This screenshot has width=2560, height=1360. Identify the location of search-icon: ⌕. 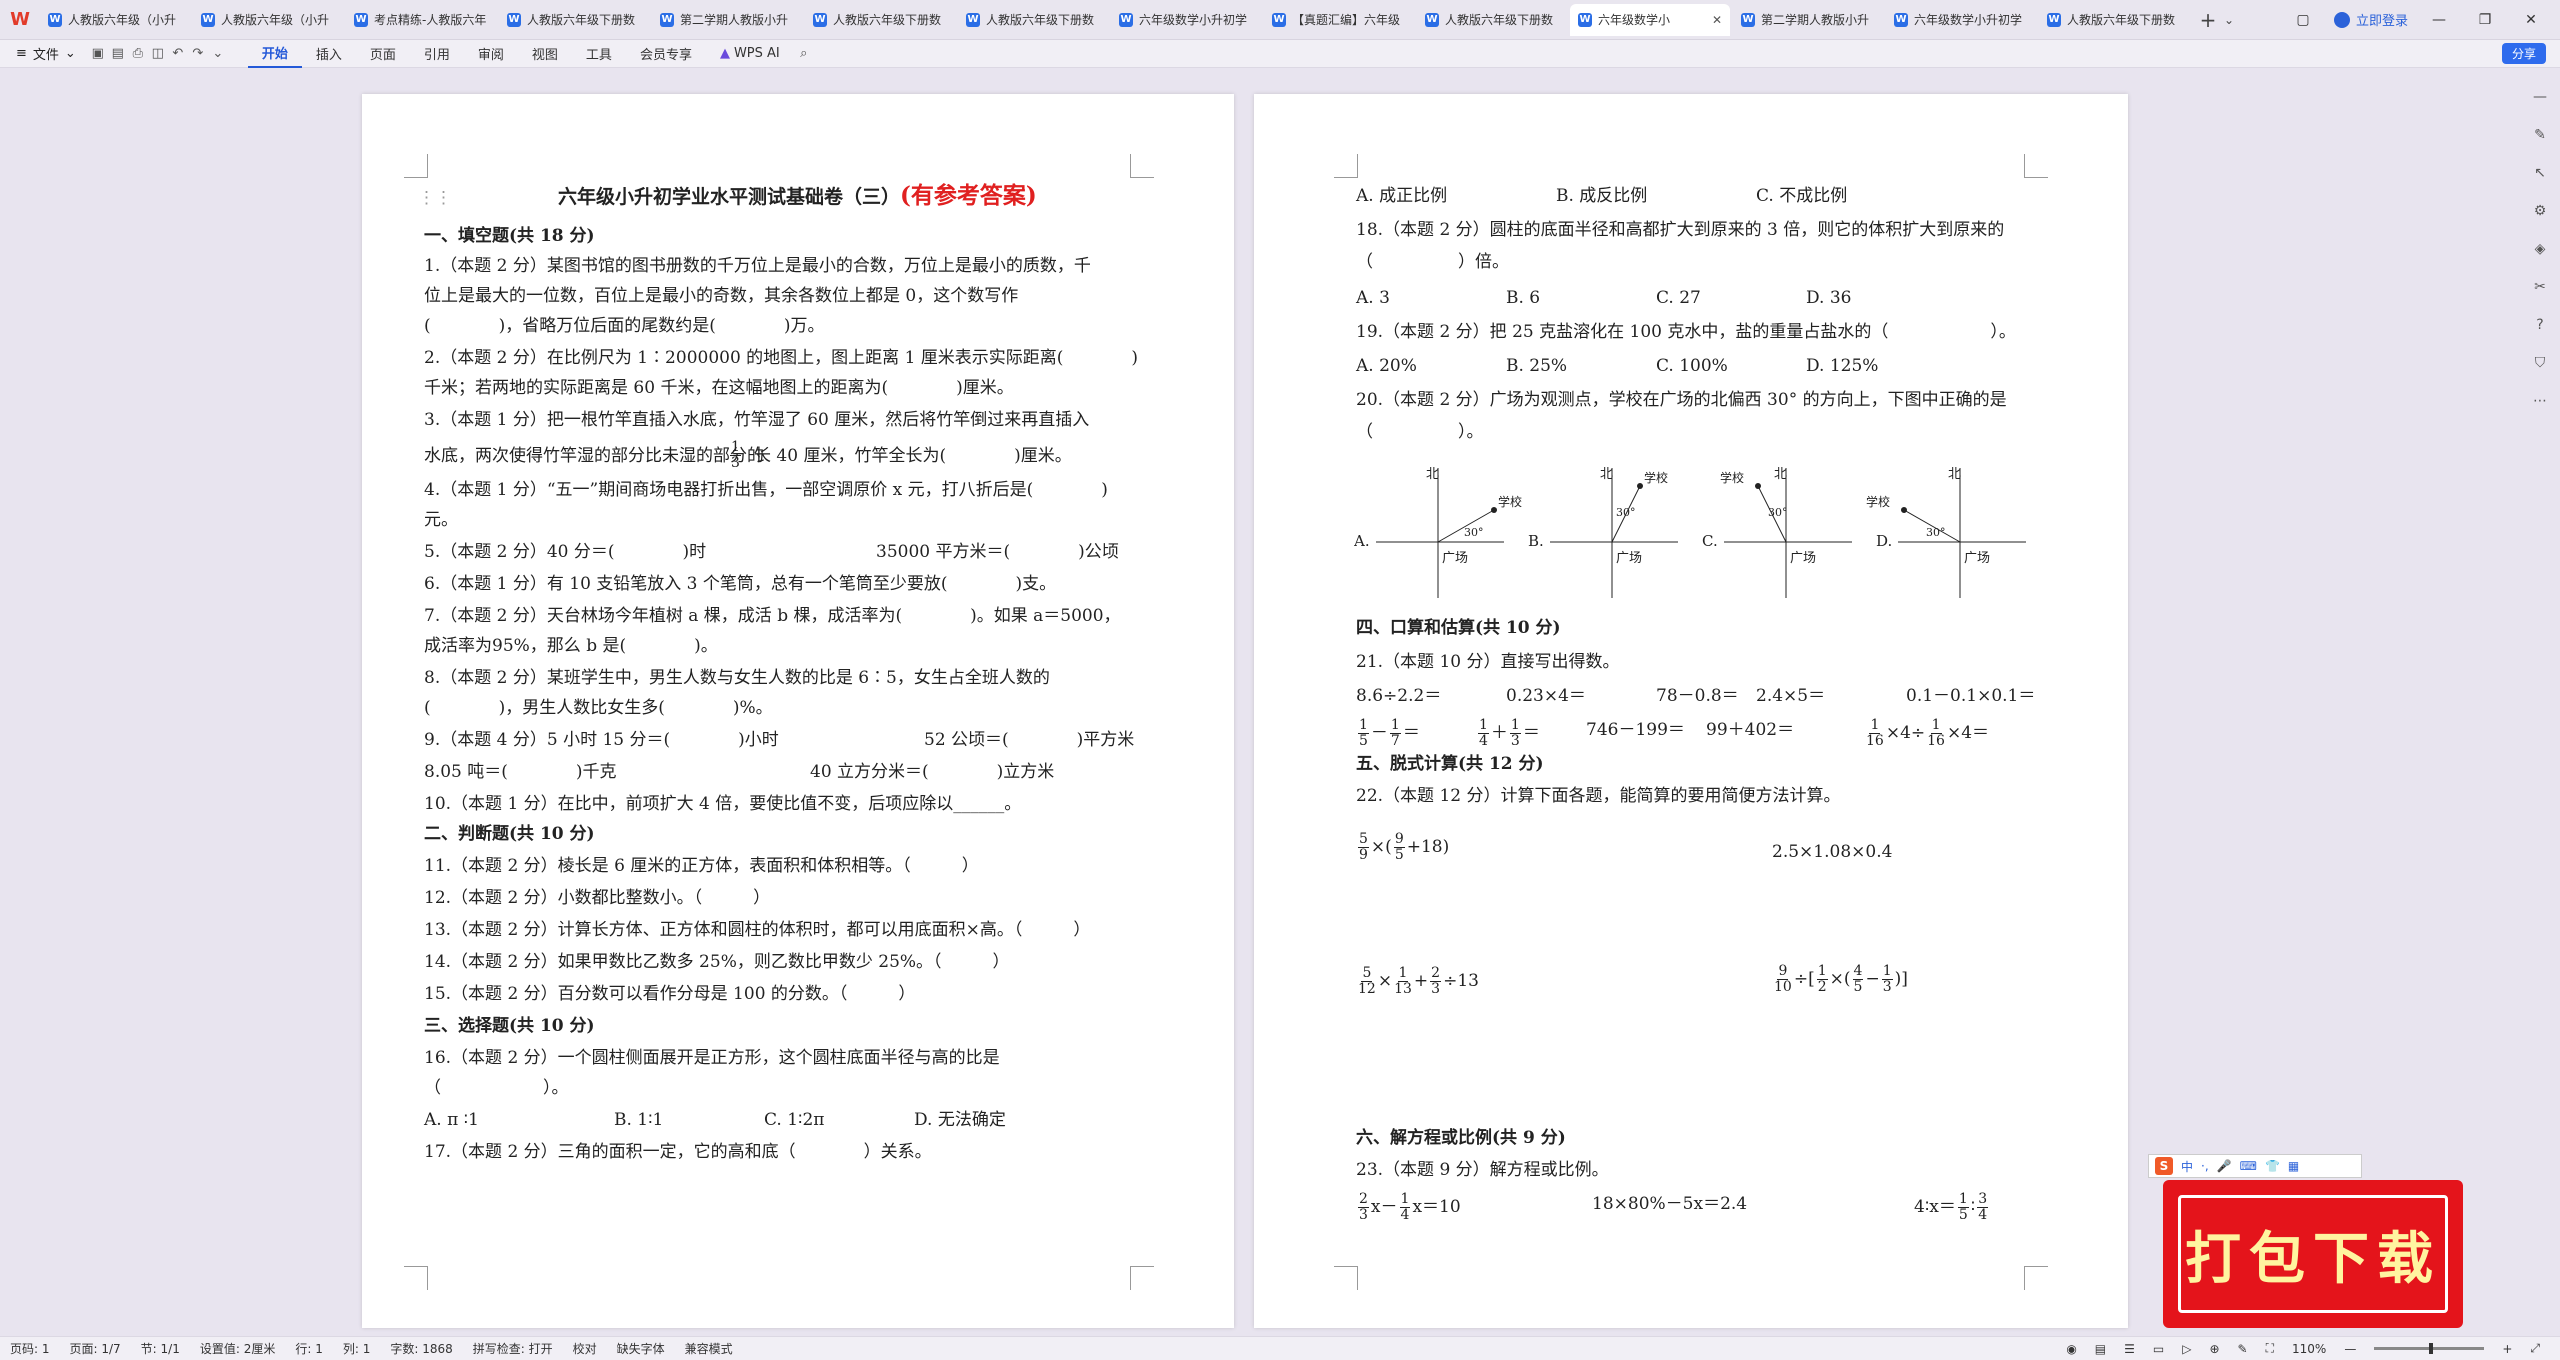
(804, 53).